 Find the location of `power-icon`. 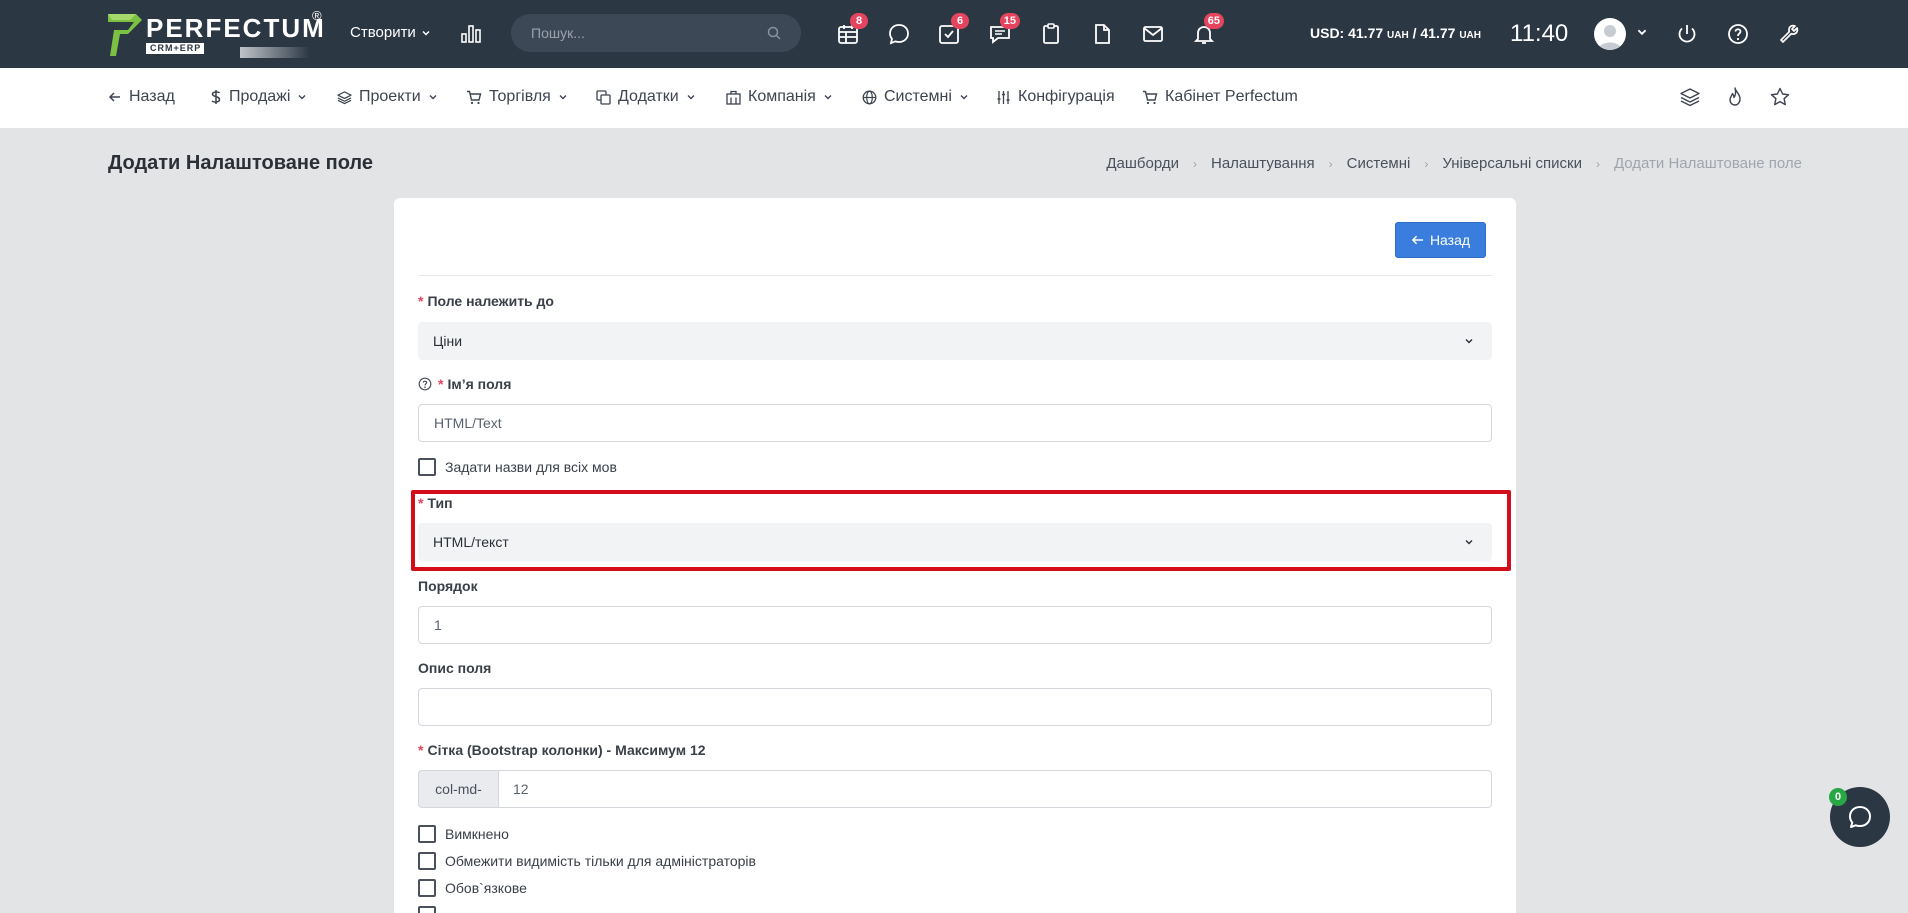

power-icon is located at coordinates (1687, 34).